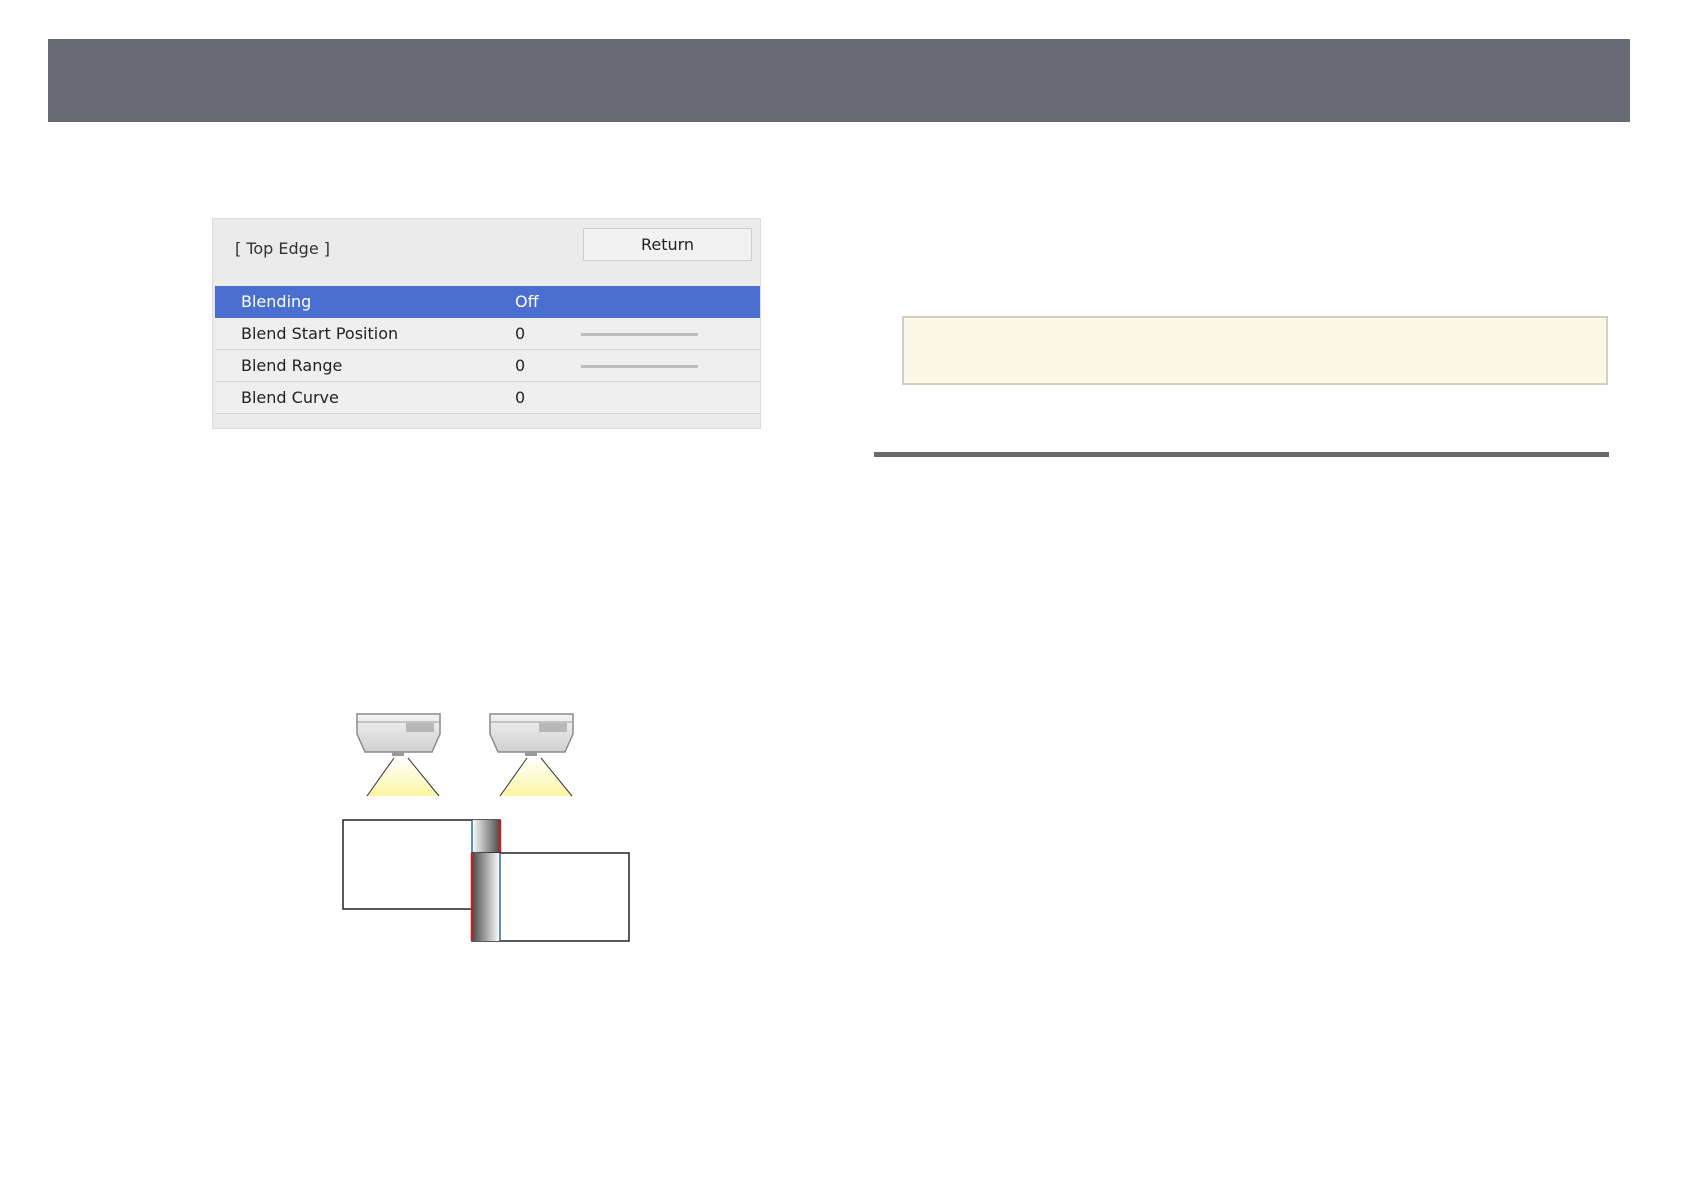 Image resolution: width=1684 pixels, height=1190 pixels. What do you see at coordinates (839, 80) in the screenshot?
I see `top-banner` at bounding box center [839, 80].